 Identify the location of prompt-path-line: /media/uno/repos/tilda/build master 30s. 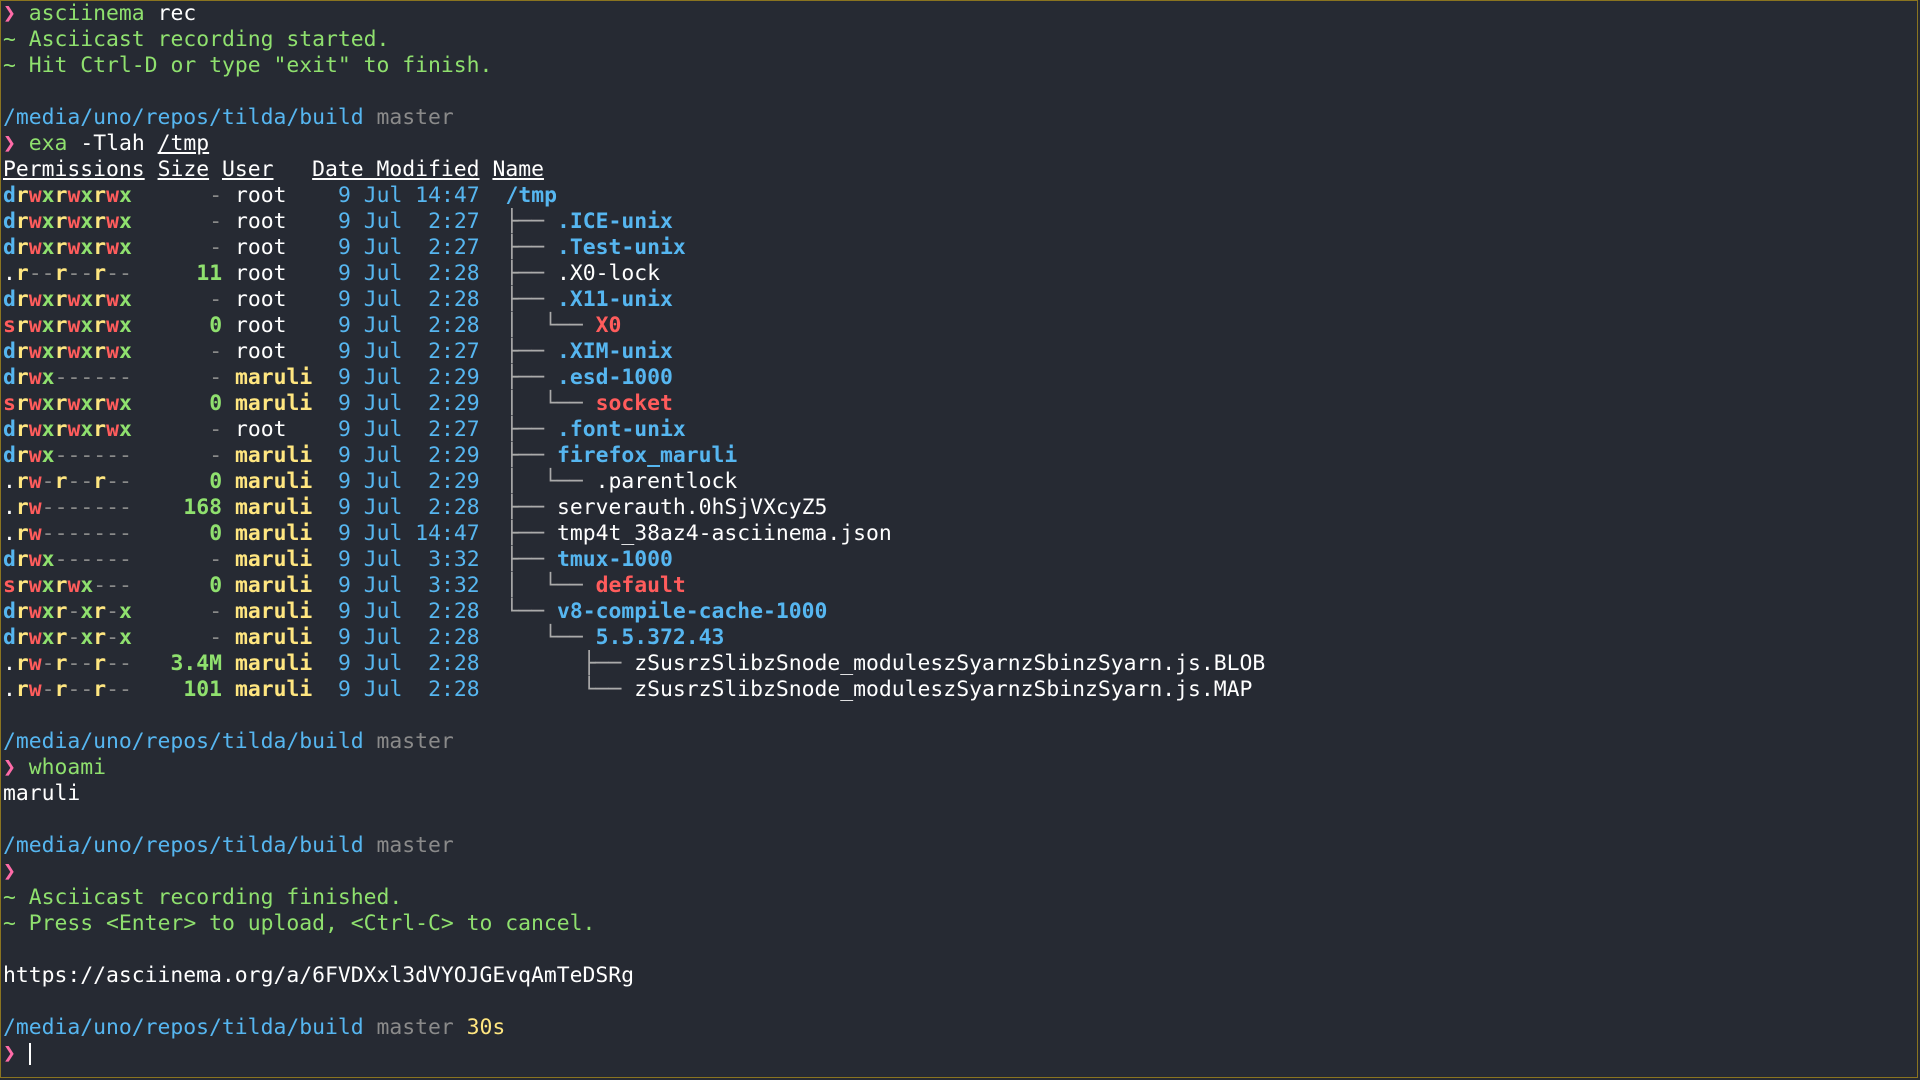
(960, 1028).